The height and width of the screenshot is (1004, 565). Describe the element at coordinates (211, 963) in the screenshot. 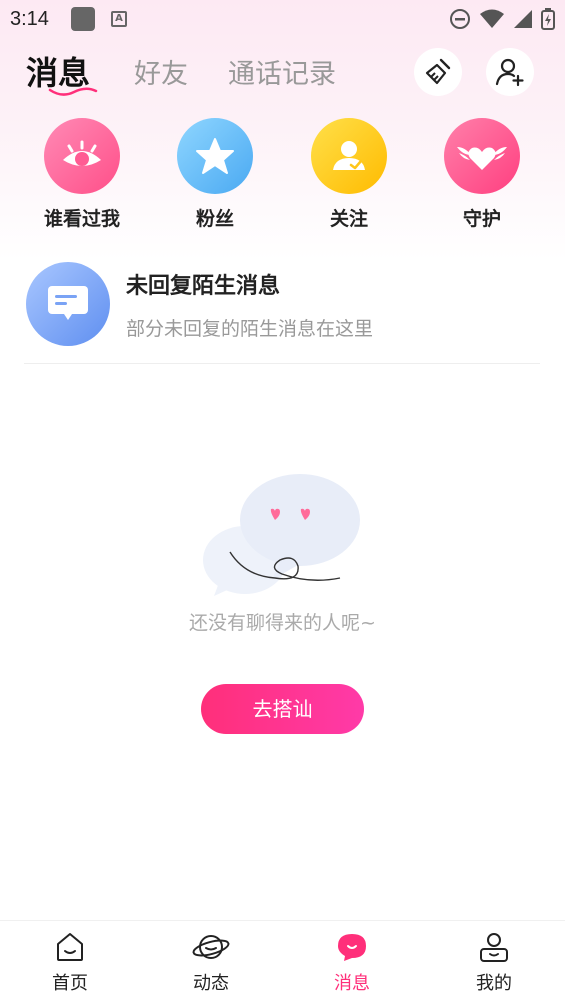

I see `nav-moments: 动态` at that location.